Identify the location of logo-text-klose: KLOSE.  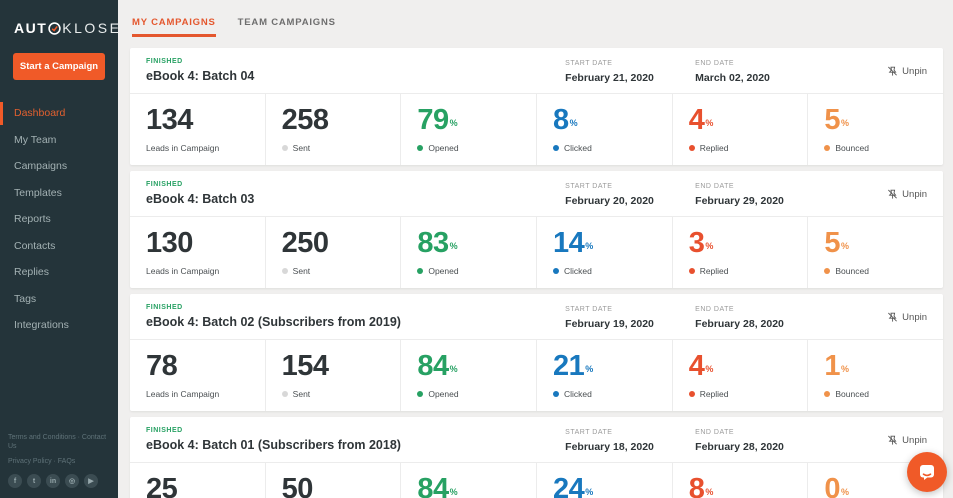
(92, 28).